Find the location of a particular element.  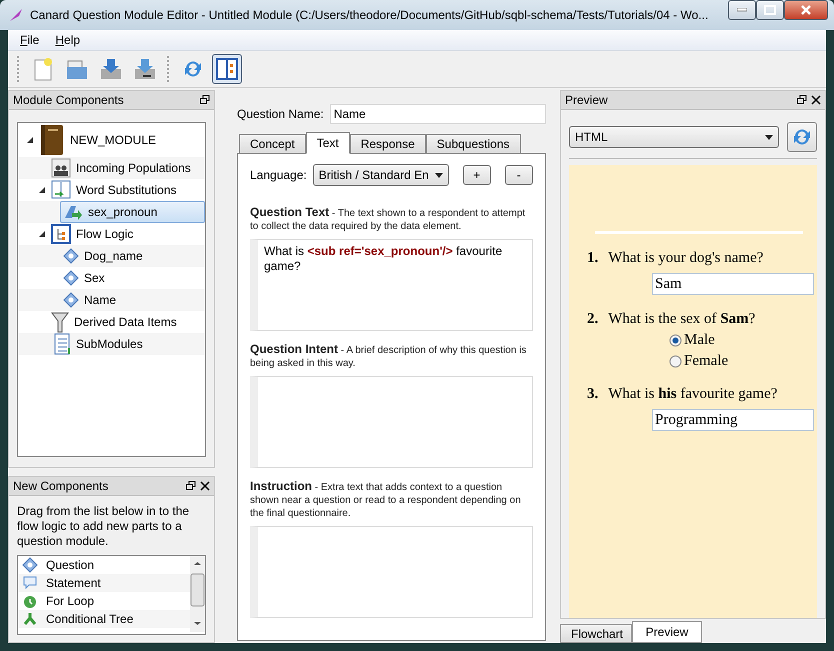

tree-item: Sex is located at coordinates (85, 278).